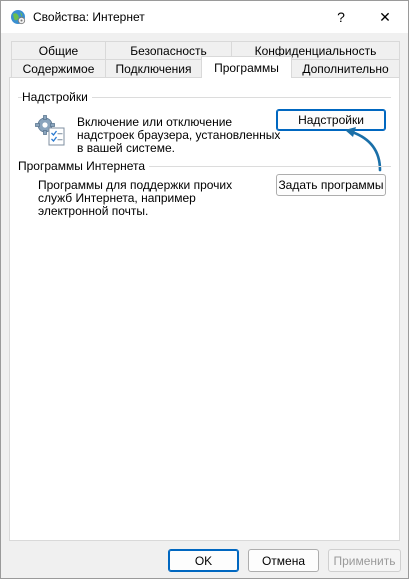 This screenshot has height=579, width=409. Describe the element at coordinates (283, 560) in the screenshot. I see `cancel-button: Отмена` at that location.